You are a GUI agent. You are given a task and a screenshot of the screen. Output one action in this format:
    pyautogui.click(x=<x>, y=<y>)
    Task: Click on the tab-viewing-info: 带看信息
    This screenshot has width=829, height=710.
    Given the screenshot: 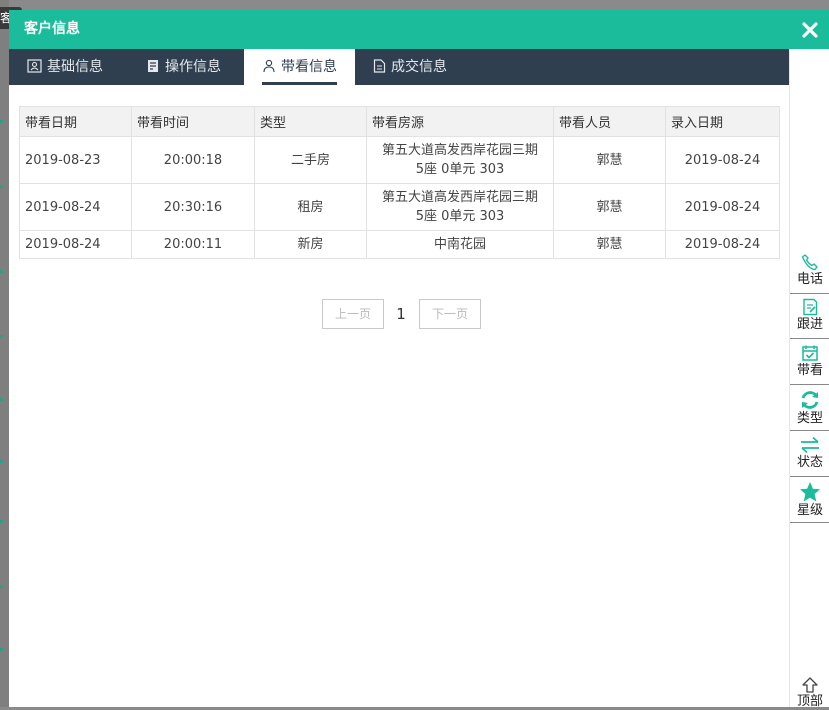 What is the action you would take?
    pyautogui.click(x=299, y=67)
    